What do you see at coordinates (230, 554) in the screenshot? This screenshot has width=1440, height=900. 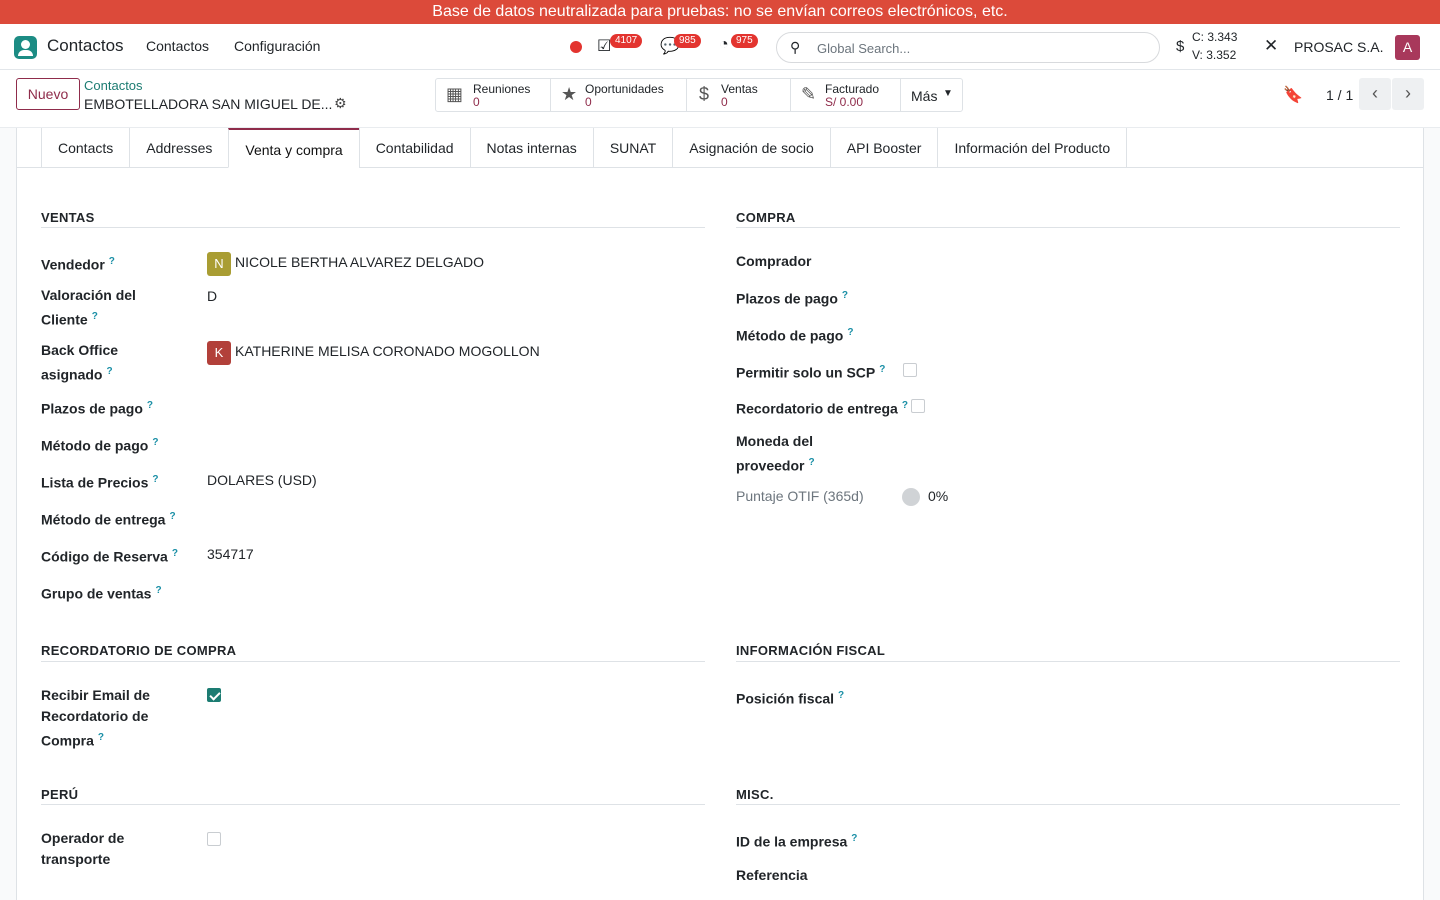 I see `codigo-de-reserva-value: 354717` at bounding box center [230, 554].